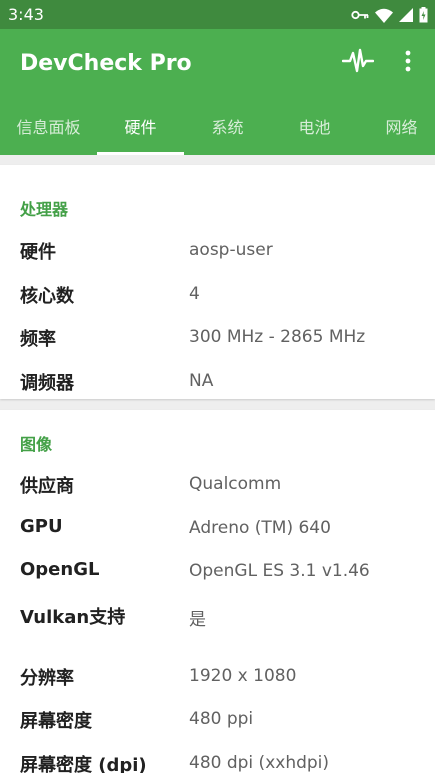 Image resolution: width=435 pixels, height=773 pixels. I want to click on processor-row-label: 调频器, so click(47, 383).